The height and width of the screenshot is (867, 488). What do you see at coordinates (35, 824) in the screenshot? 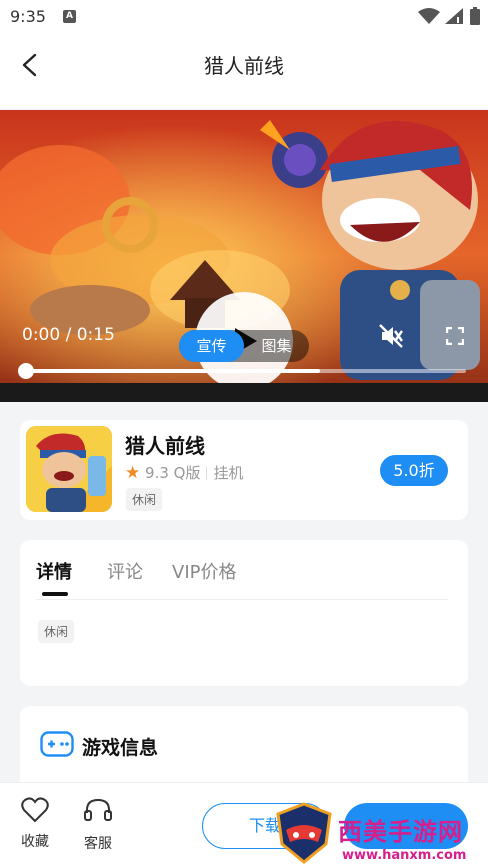
I see `favorite-button: 收藏` at bounding box center [35, 824].